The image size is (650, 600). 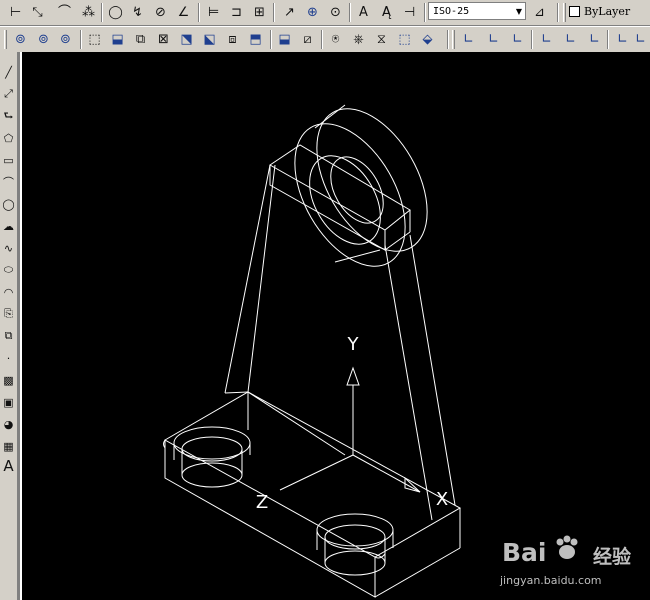 What do you see at coordinates (8, 94) in the screenshot?
I see `construction-line-icon: ⤢` at bounding box center [8, 94].